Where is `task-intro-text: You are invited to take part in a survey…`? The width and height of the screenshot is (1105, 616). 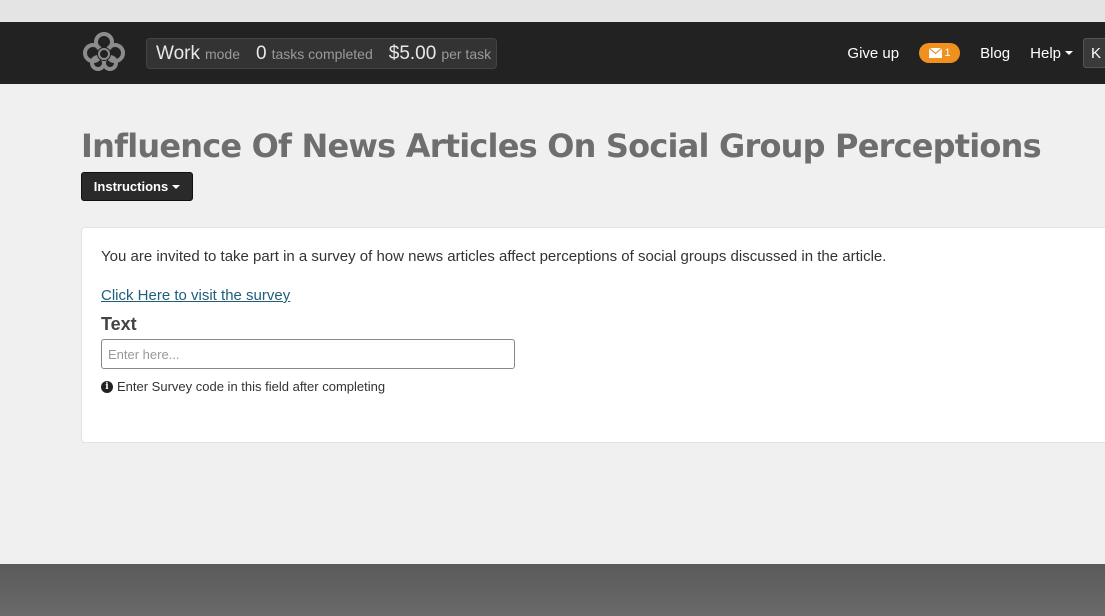
task-intro-text: You are invited to take part in a survey… is located at coordinates (494, 256).